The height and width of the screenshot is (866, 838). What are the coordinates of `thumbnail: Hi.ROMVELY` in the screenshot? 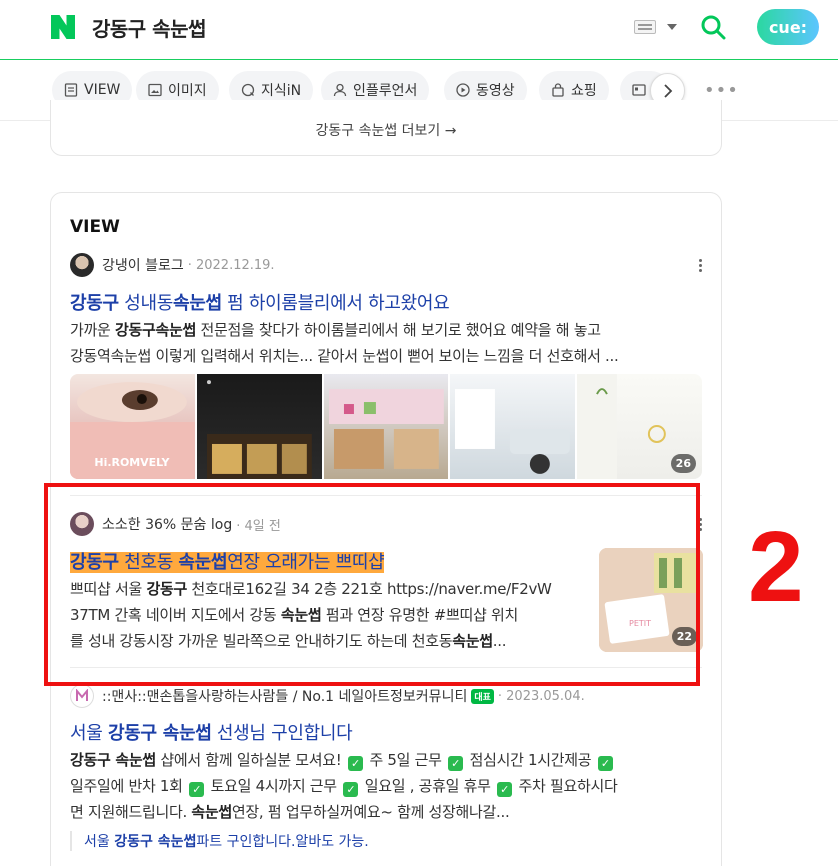 It's located at (132, 426).